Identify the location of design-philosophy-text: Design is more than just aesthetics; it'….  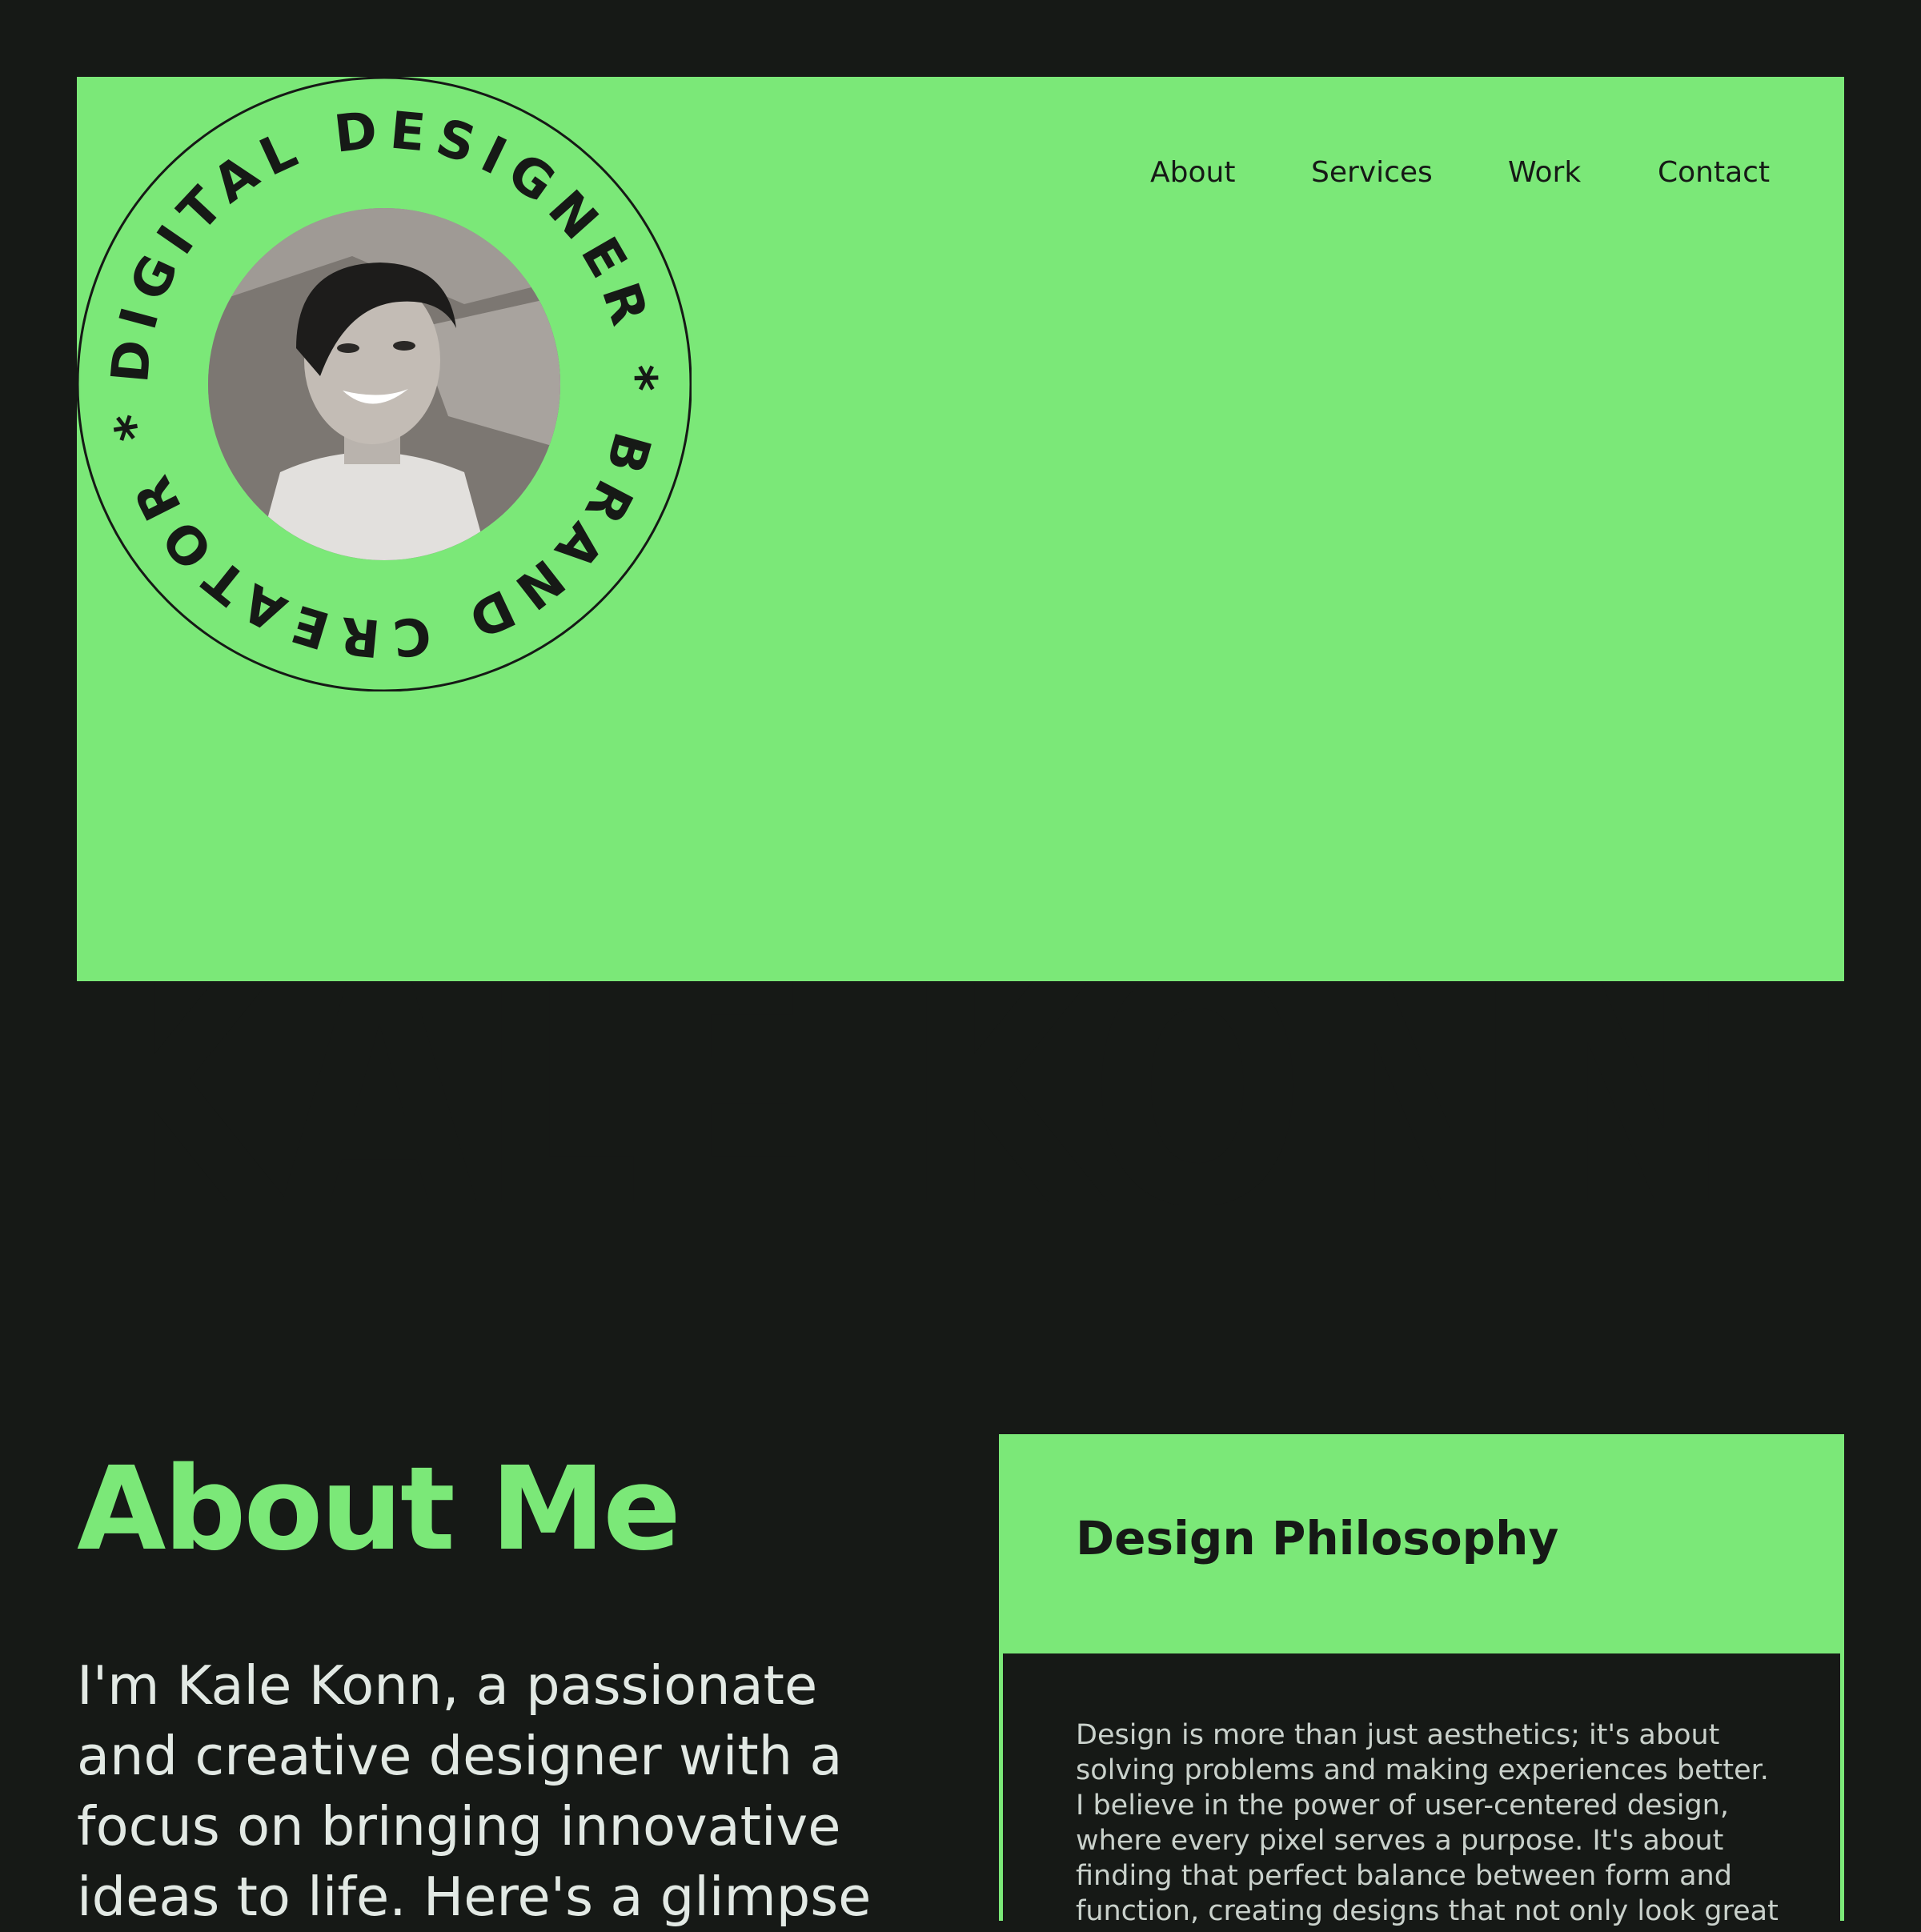
(1427, 1823).